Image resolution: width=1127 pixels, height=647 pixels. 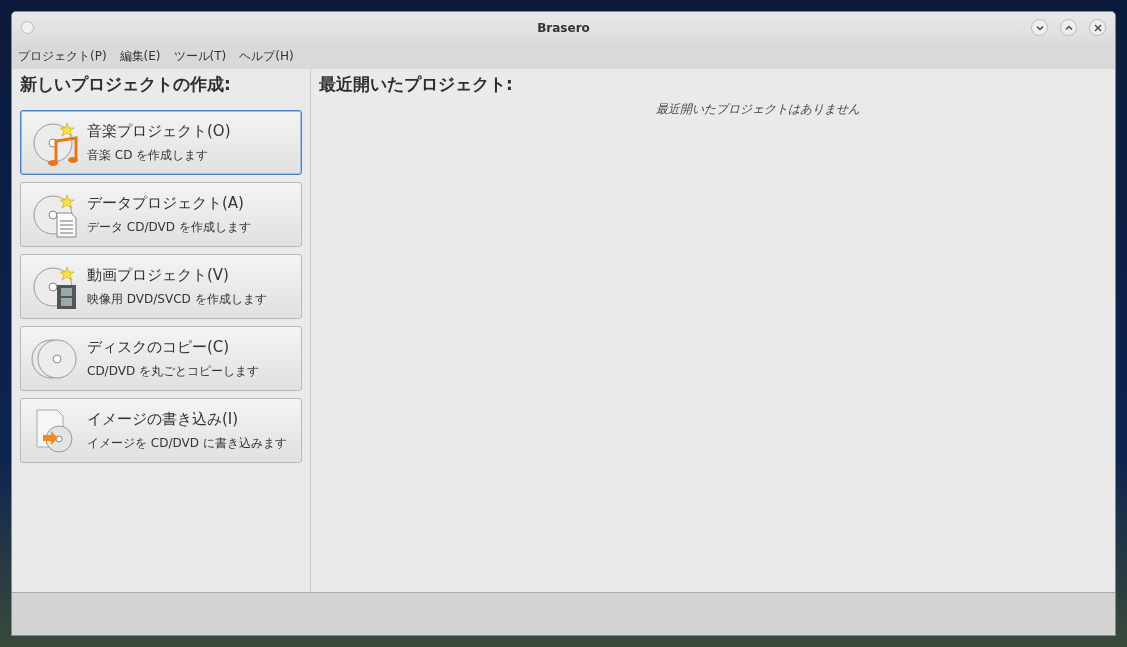 What do you see at coordinates (62, 56) in the screenshot?
I see `menu-item: プロジェクト(P)` at bounding box center [62, 56].